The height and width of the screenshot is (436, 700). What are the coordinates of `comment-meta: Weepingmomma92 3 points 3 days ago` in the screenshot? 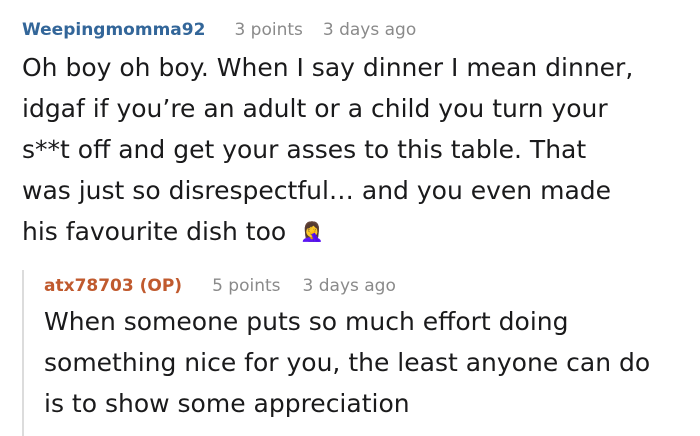 It's located at (357, 30).